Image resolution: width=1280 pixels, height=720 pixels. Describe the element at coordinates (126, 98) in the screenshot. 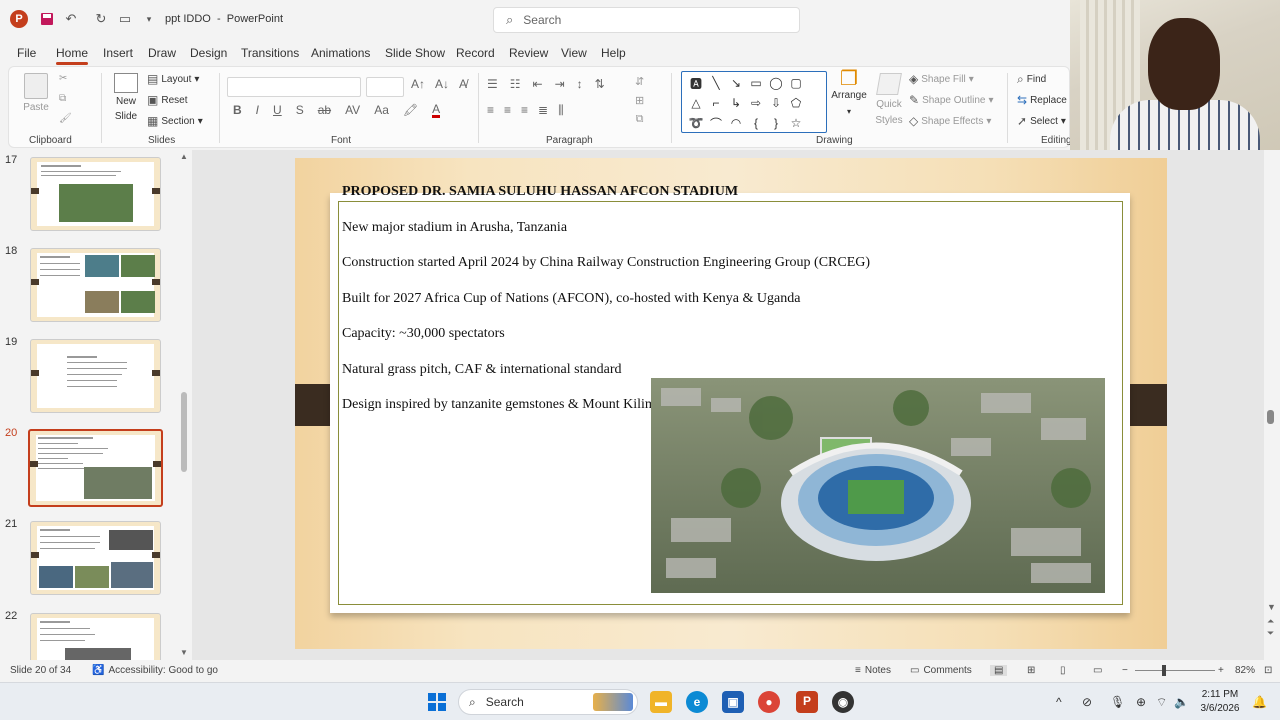

I see `new-slide-button: New Slide` at that location.